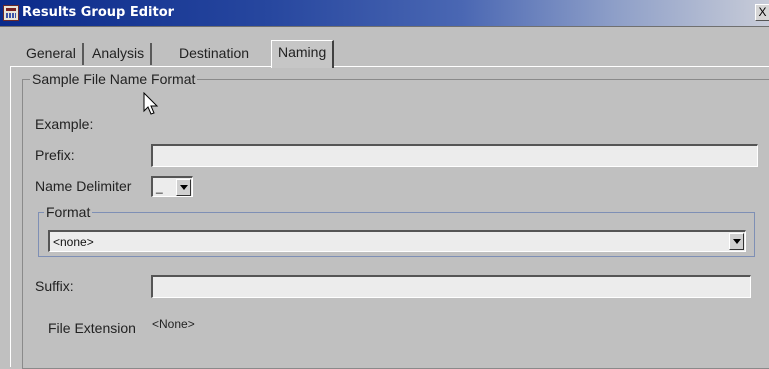 The image size is (769, 369). What do you see at coordinates (55, 155) in the screenshot?
I see `prefix-label: Prefix:` at bounding box center [55, 155].